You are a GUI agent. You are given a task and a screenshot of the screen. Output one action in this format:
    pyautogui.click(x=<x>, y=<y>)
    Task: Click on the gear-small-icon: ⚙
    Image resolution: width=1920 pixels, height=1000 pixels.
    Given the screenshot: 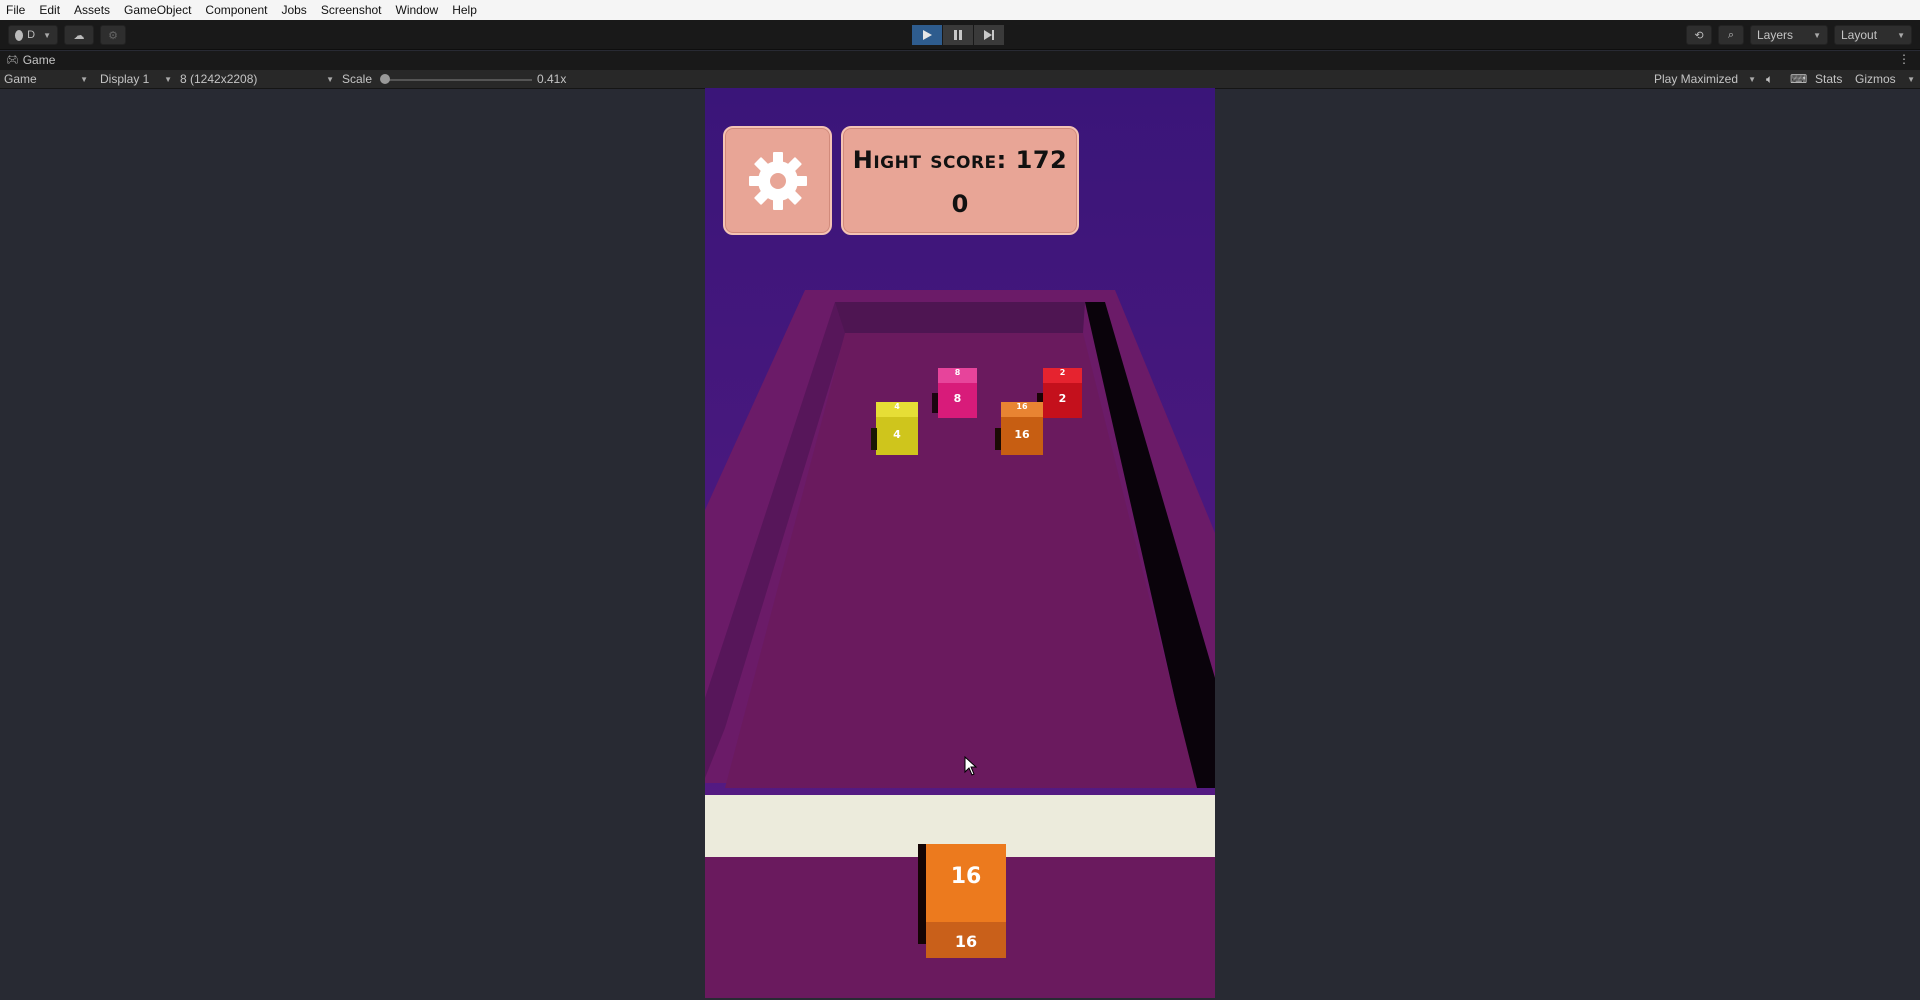 What is the action you would take?
    pyautogui.click(x=113, y=35)
    